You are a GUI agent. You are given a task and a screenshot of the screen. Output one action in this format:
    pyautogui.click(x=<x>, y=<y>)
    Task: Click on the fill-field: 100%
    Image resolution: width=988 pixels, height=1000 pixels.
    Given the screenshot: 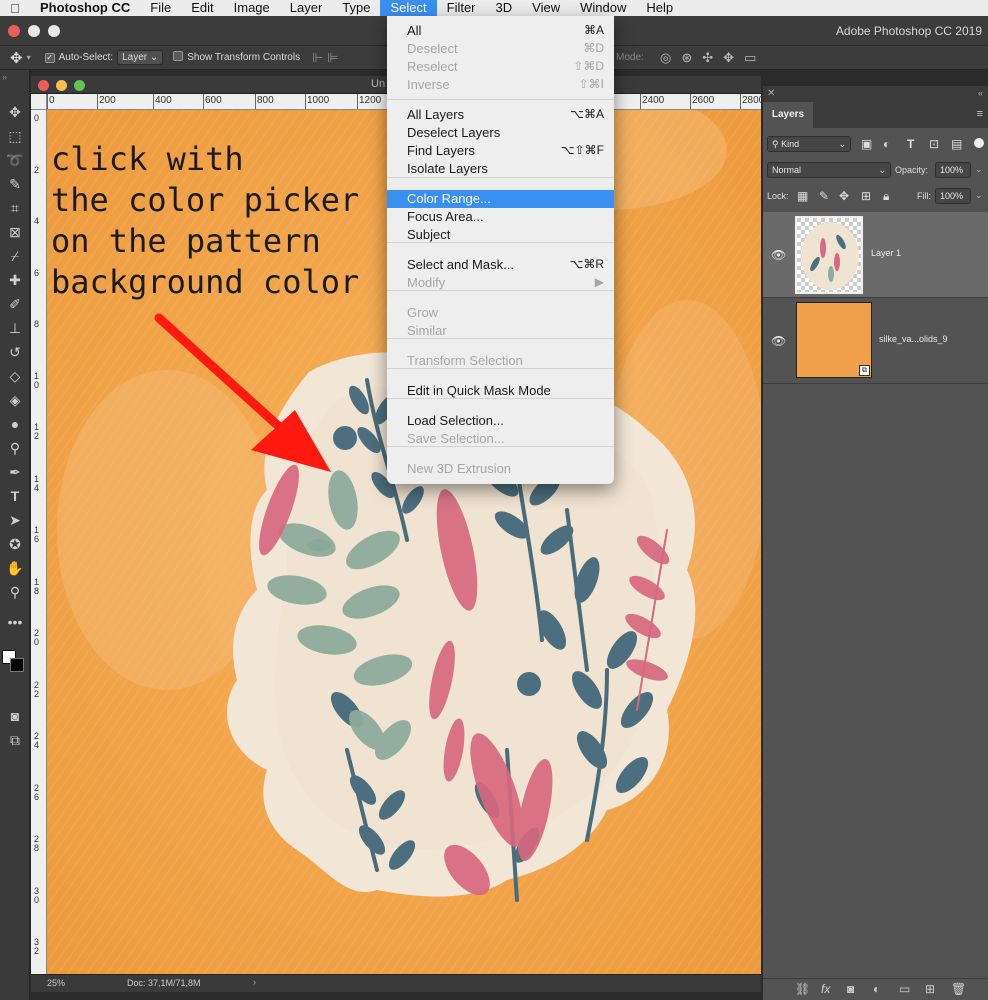 What is the action you would take?
    pyautogui.click(x=953, y=196)
    